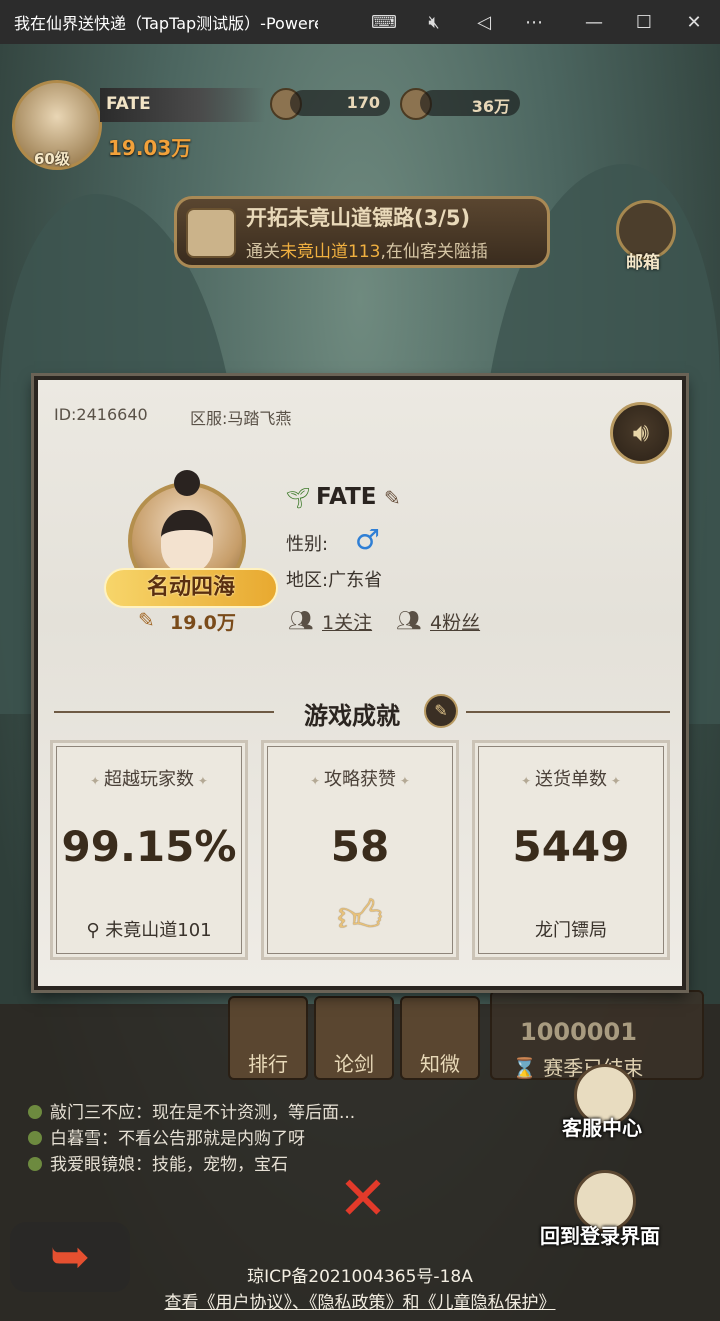 This screenshot has width=720, height=1321. Describe the element at coordinates (484, 22) in the screenshot. I see `back-triangle-icon: ◁` at that location.